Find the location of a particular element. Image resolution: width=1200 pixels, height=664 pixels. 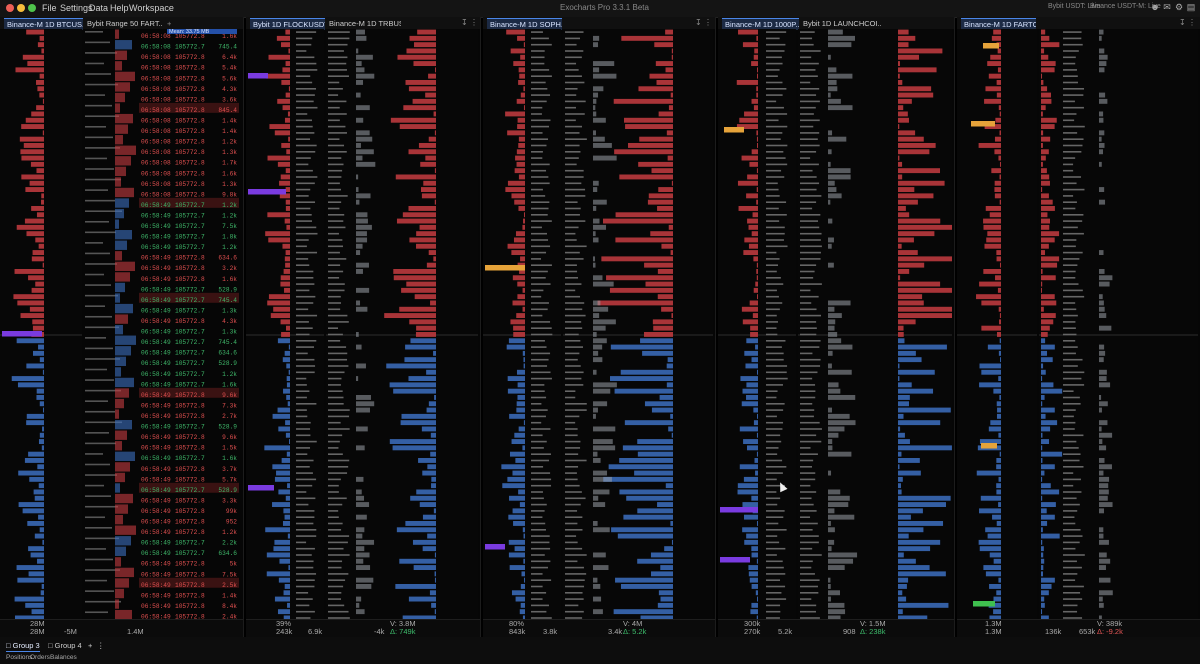

person-icon: ☻ is located at coordinates (1155, 7).